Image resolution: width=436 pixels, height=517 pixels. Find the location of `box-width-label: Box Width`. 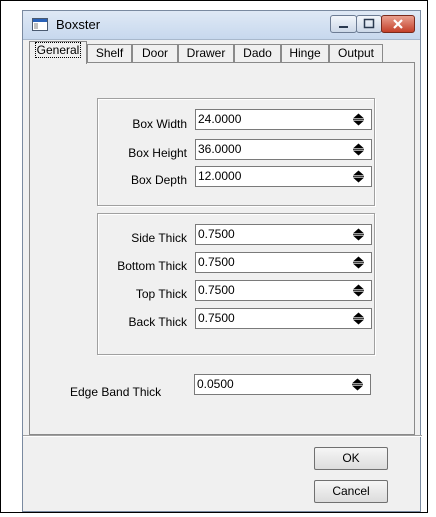

box-width-label: Box Width is located at coordinates (159, 124).